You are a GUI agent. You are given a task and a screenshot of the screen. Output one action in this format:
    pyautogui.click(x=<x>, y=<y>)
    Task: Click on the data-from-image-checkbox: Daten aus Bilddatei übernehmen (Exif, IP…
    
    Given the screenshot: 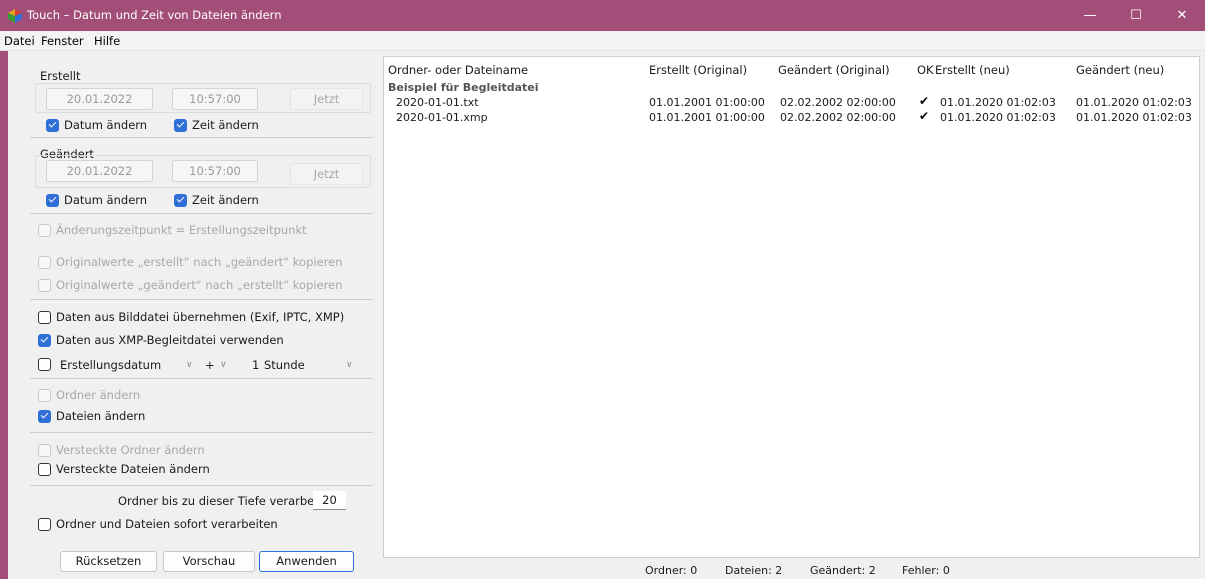 What is the action you would take?
    pyautogui.click(x=191, y=317)
    